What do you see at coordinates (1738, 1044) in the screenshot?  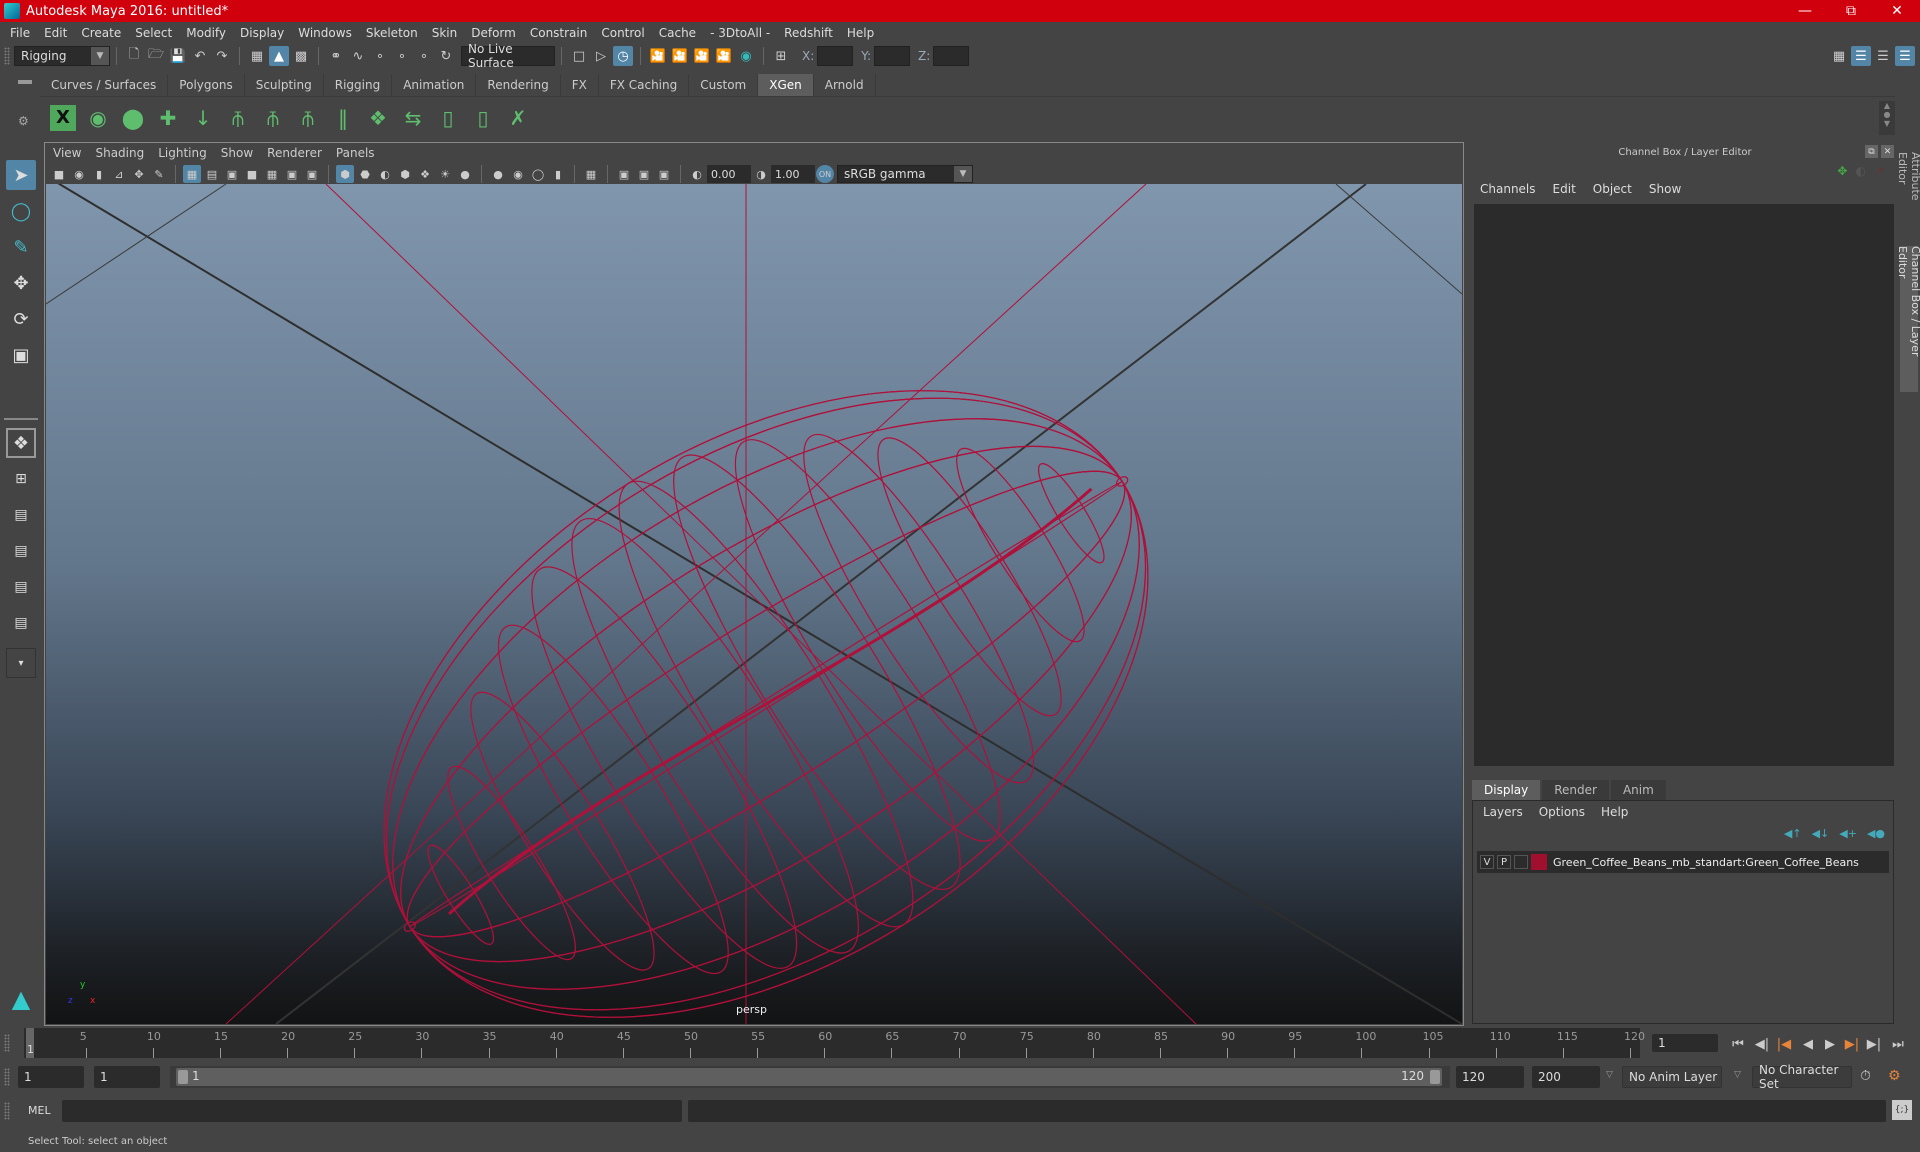 I see `go-to-start-icon: ⏮` at bounding box center [1738, 1044].